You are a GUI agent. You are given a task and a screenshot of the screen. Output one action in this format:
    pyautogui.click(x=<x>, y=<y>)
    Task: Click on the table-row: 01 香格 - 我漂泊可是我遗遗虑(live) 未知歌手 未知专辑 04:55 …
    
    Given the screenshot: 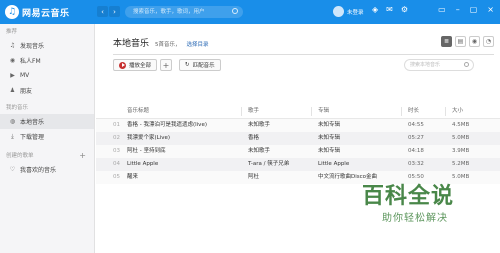 What is the action you would take?
    pyautogui.click(x=298, y=125)
    